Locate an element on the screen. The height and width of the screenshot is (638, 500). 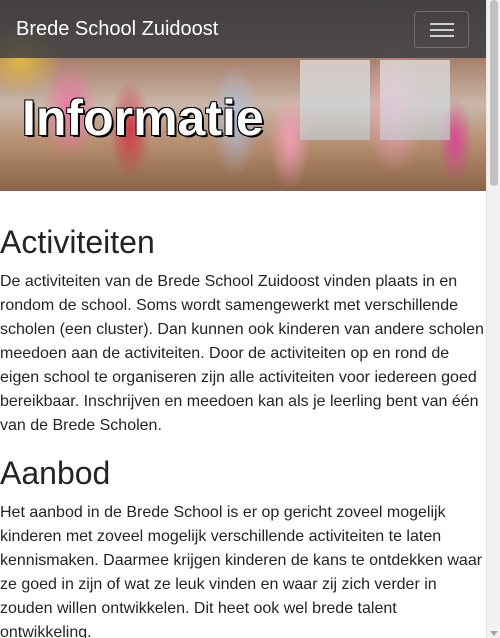
scroll-down-arrow-icon is located at coordinates (494, 633).